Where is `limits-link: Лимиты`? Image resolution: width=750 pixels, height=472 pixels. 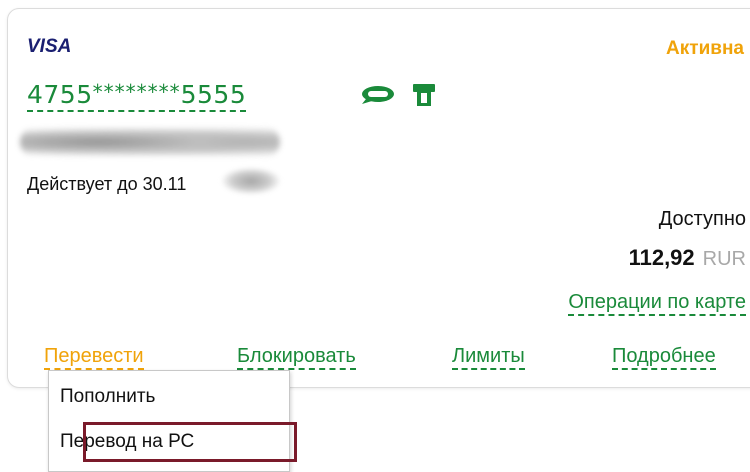 limits-link: Лимиты is located at coordinates (488, 357).